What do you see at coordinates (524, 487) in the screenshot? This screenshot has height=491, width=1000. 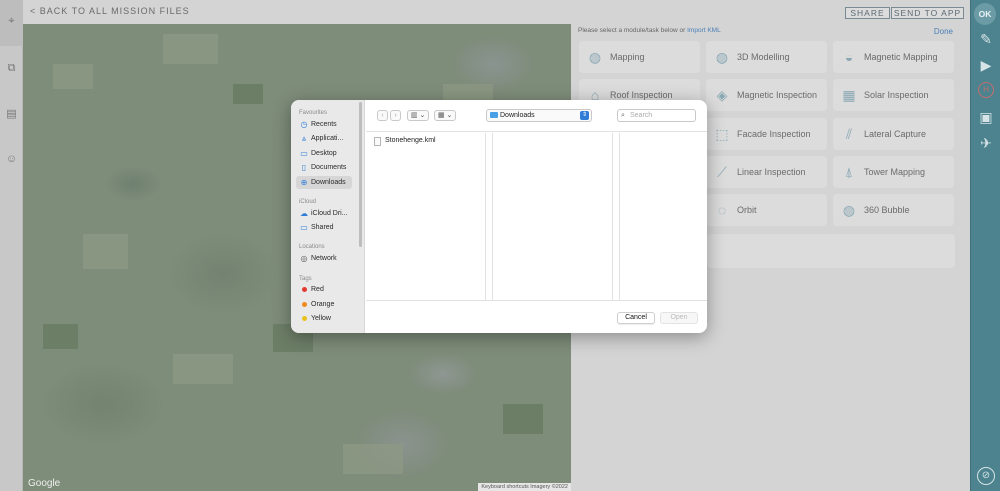 I see `map-attribution: Keyboard shortcuts Imagery ©2022` at bounding box center [524, 487].